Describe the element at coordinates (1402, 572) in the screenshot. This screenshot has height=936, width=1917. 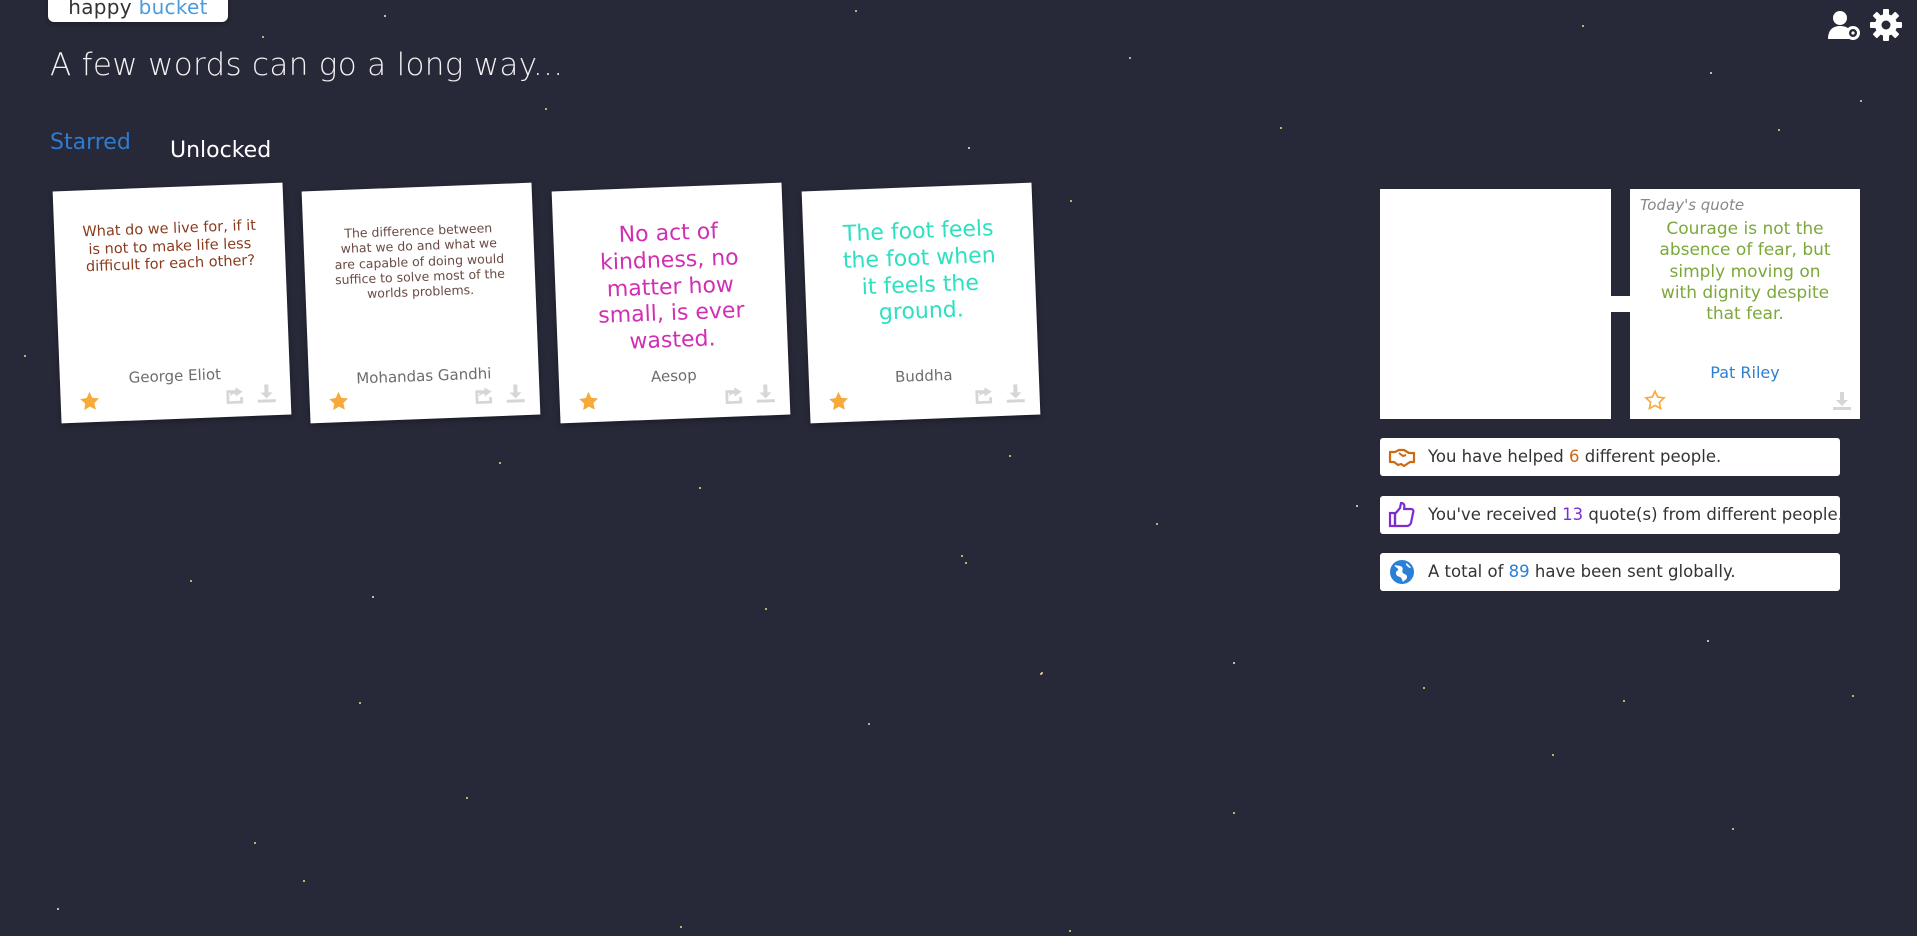
I see `globe-icon` at that location.